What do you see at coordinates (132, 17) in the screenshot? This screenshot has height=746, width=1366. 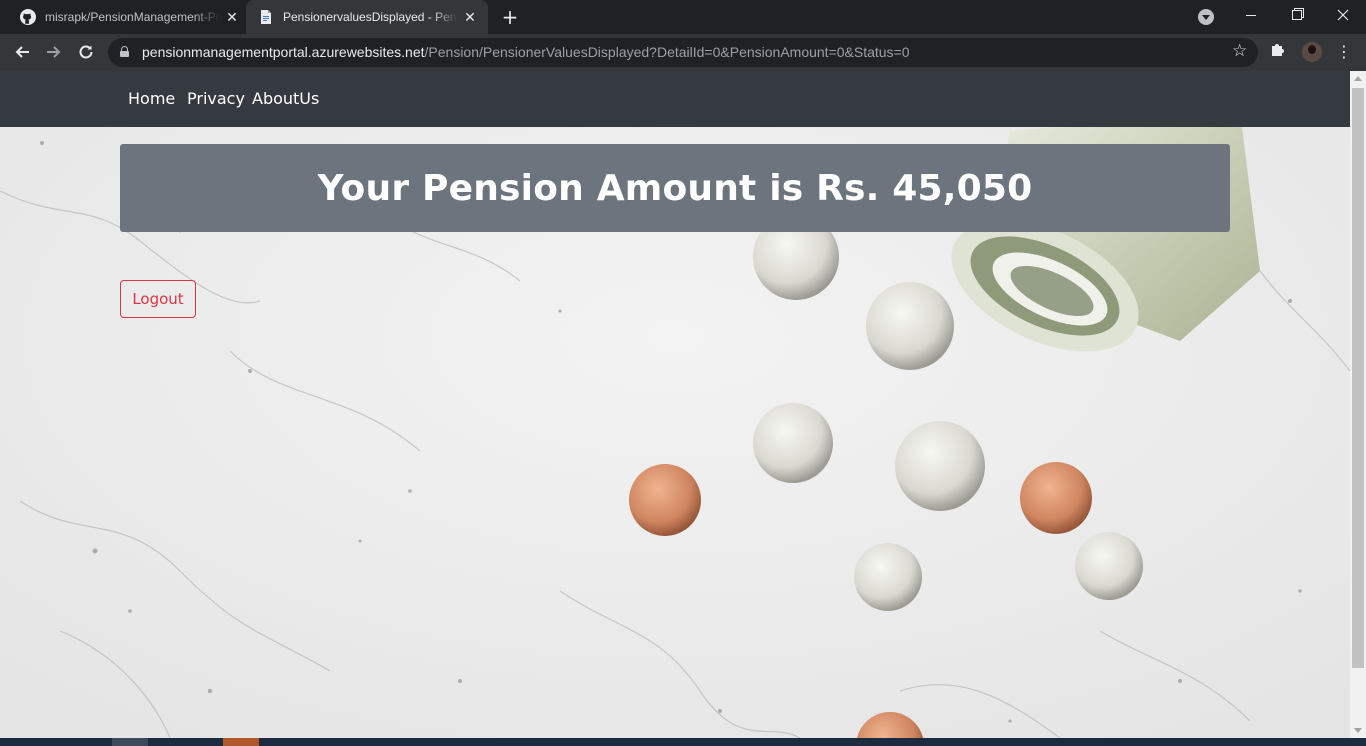 I see `tab-title: misrapk/PensionManagement-Portal` at bounding box center [132, 17].